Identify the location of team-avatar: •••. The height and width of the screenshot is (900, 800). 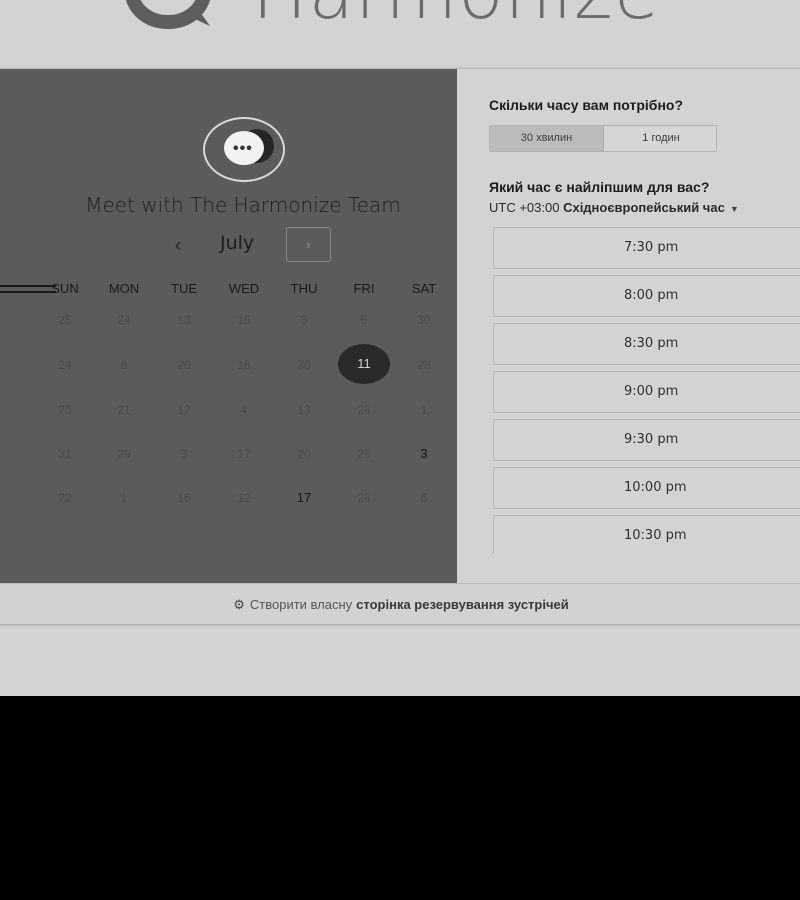
(244, 149).